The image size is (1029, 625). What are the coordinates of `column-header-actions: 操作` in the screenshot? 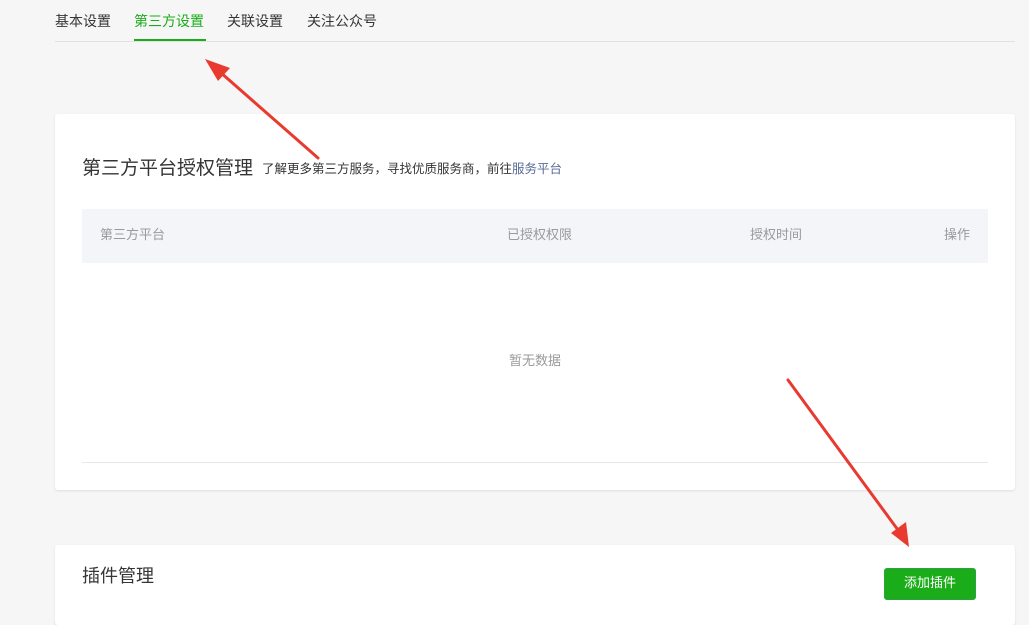 It's located at (957, 235).